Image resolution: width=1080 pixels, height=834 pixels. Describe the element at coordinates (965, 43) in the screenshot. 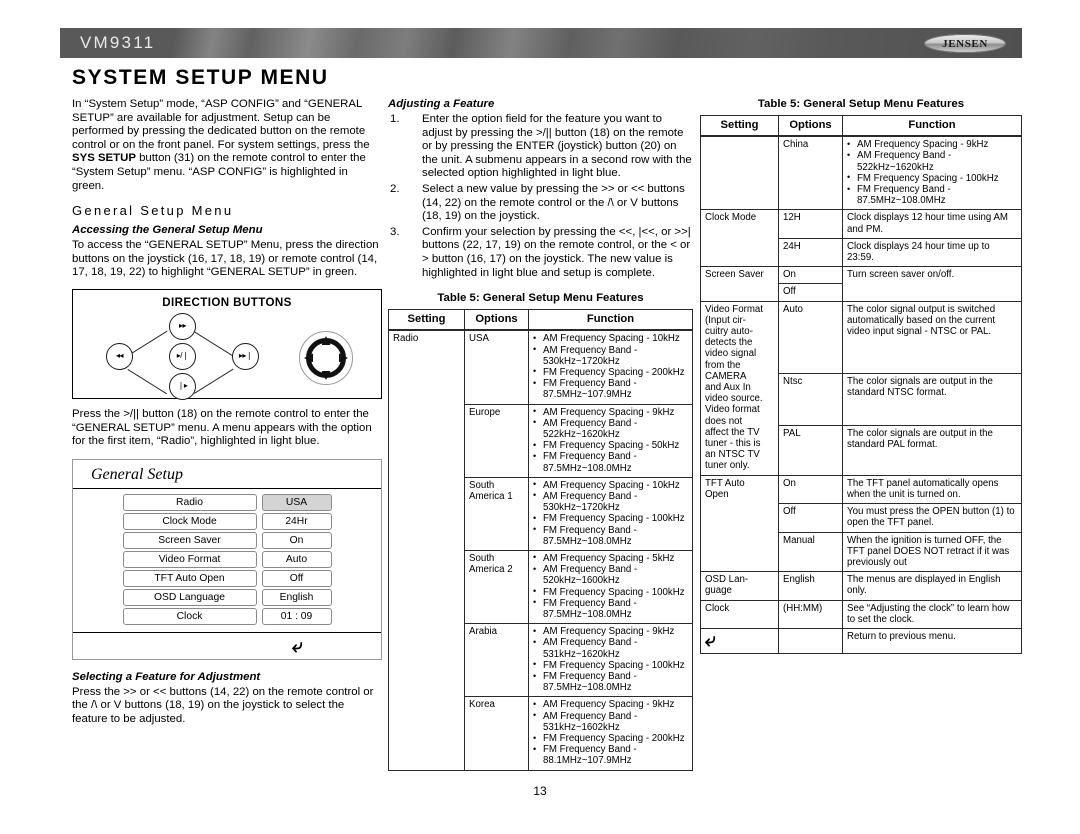

I see `jensen-logo-text: JENSEN` at that location.